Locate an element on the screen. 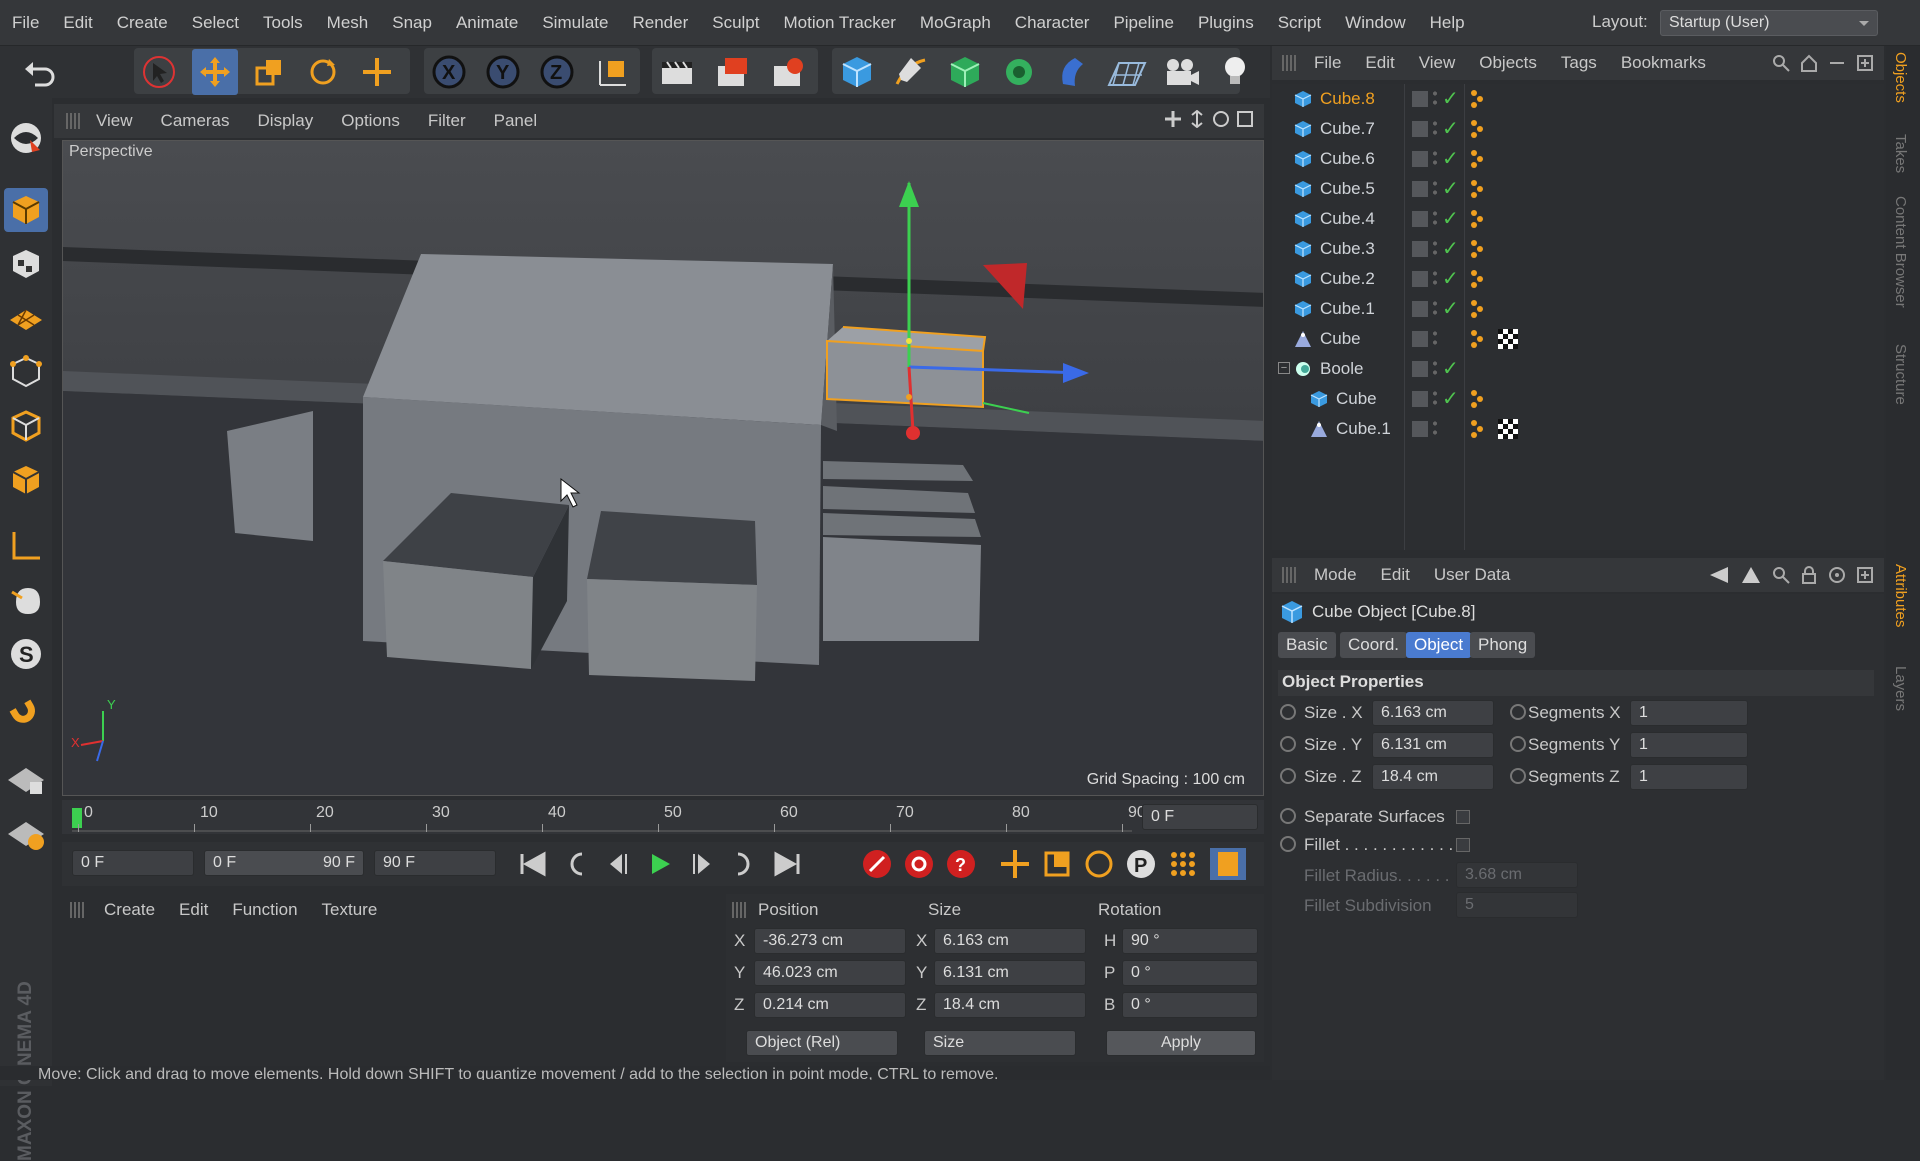  menu-select: Select is located at coordinates (215, 23).